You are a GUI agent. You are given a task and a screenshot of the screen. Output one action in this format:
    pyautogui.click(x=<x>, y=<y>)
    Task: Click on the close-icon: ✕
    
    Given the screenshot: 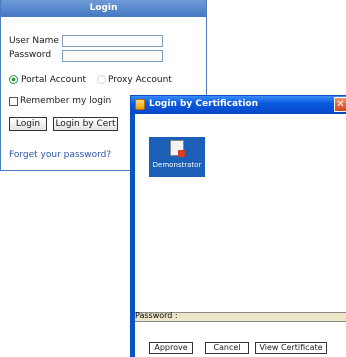 What is the action you would take?
    pyautogui.click(x=340, y=104)
    